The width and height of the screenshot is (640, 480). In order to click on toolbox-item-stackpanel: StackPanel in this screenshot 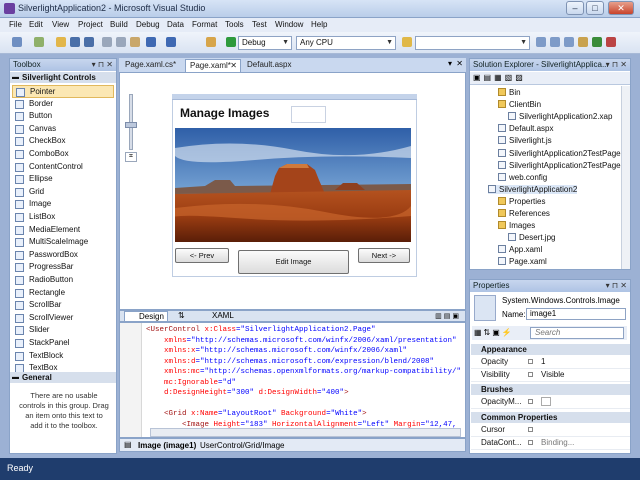, I will do `click(63, 343)`.